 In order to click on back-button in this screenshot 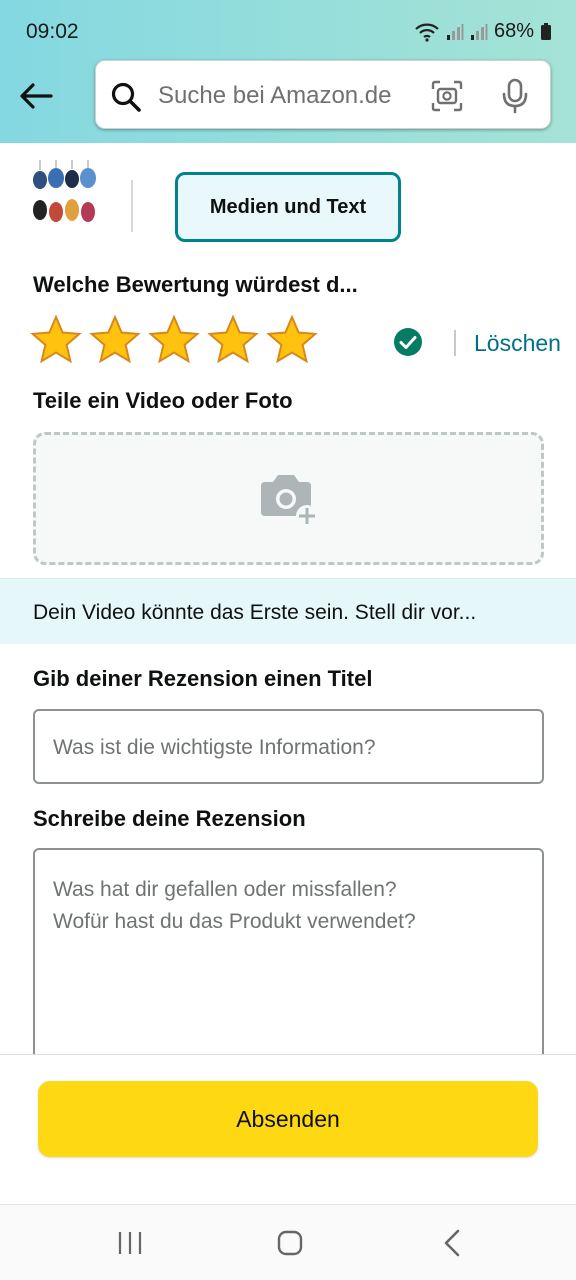, I will do `click(36, 96)`.